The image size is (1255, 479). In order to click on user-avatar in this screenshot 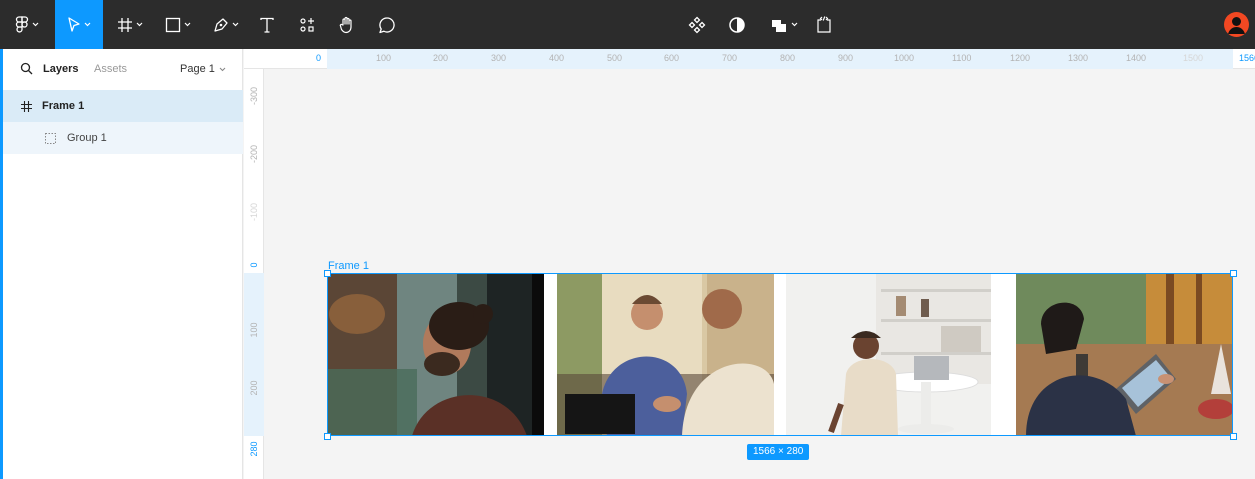, I will do `click(1236, 24)`.